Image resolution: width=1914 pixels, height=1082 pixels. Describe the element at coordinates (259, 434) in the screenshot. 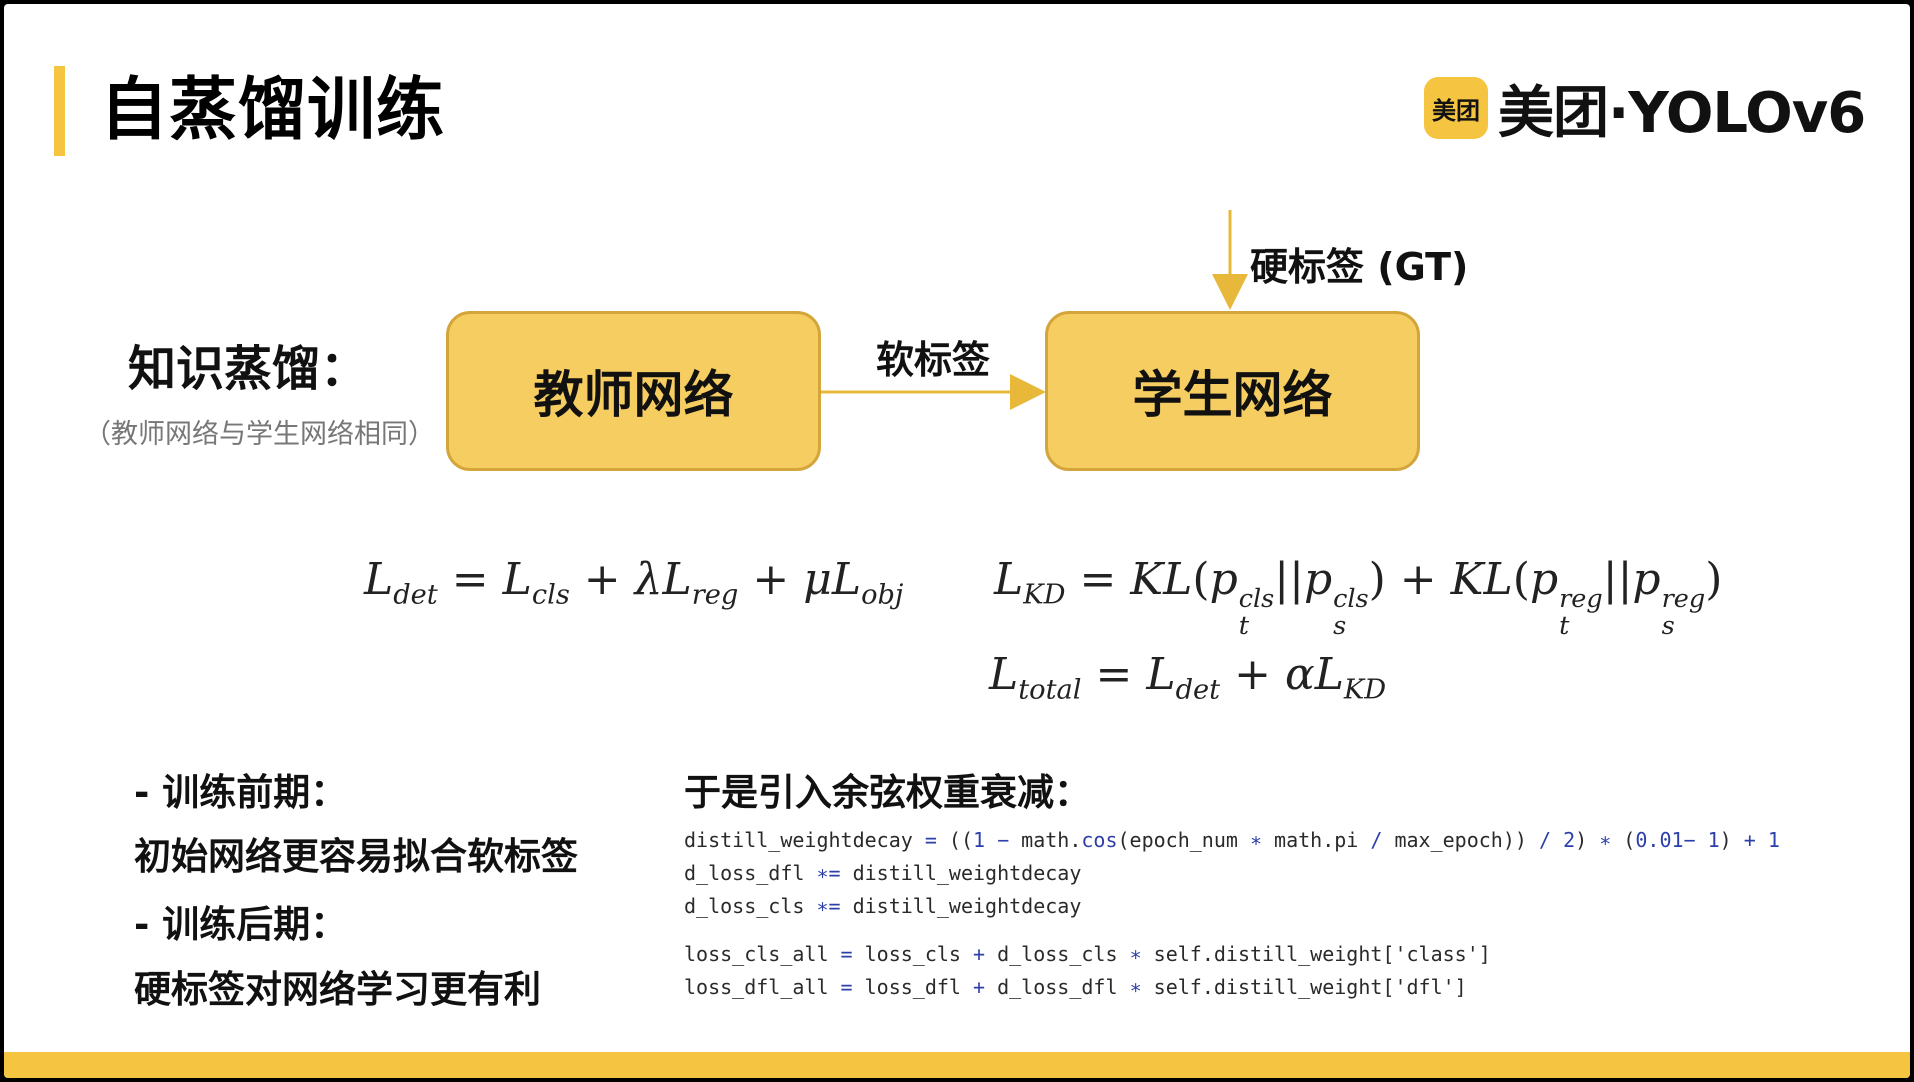

I see `knowledge-distillation-note: （教师网络与学生网络相同）` at that location.